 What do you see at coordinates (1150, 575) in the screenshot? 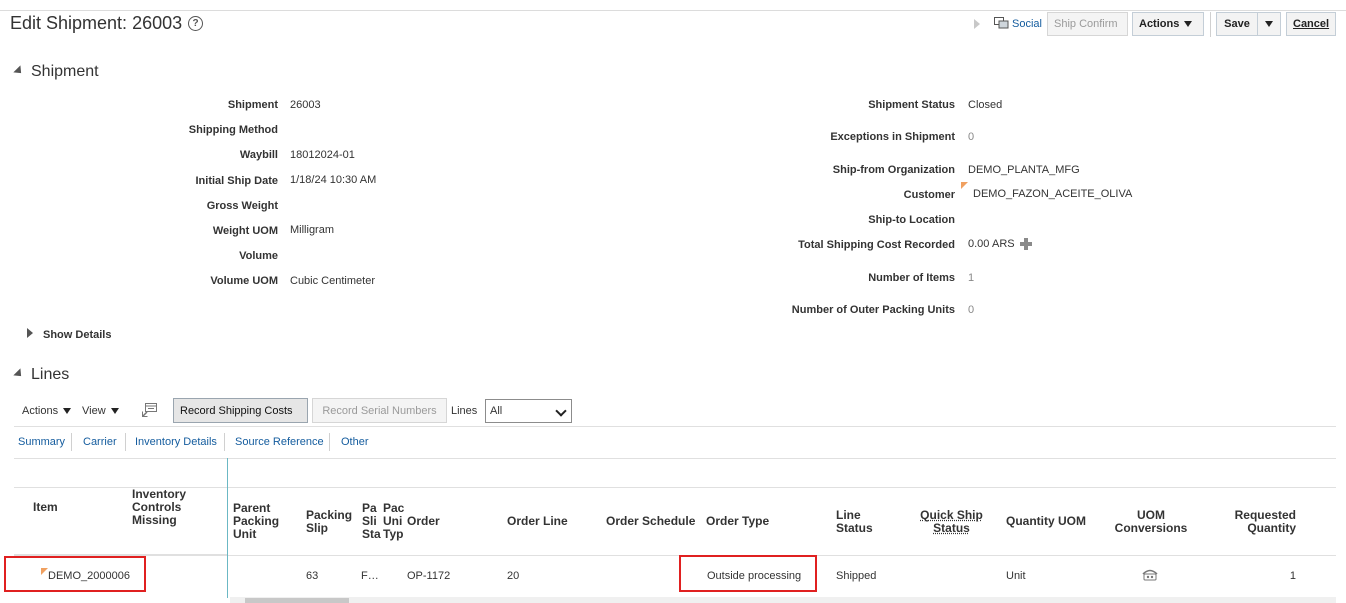
I see `uom-conversion-icon` at bounding box center [1150, 575].